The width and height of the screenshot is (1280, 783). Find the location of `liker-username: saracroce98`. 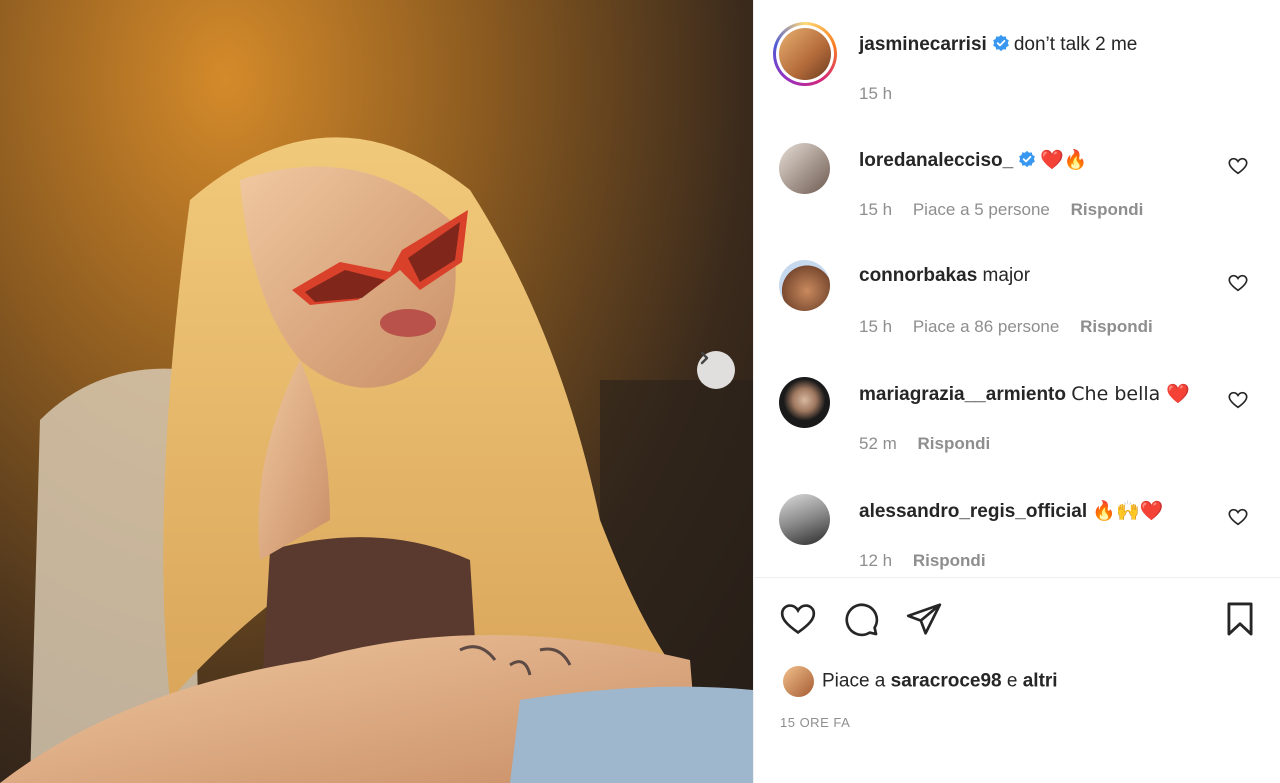

liker-username: saracroce98 is located at coordinates (946, 681).